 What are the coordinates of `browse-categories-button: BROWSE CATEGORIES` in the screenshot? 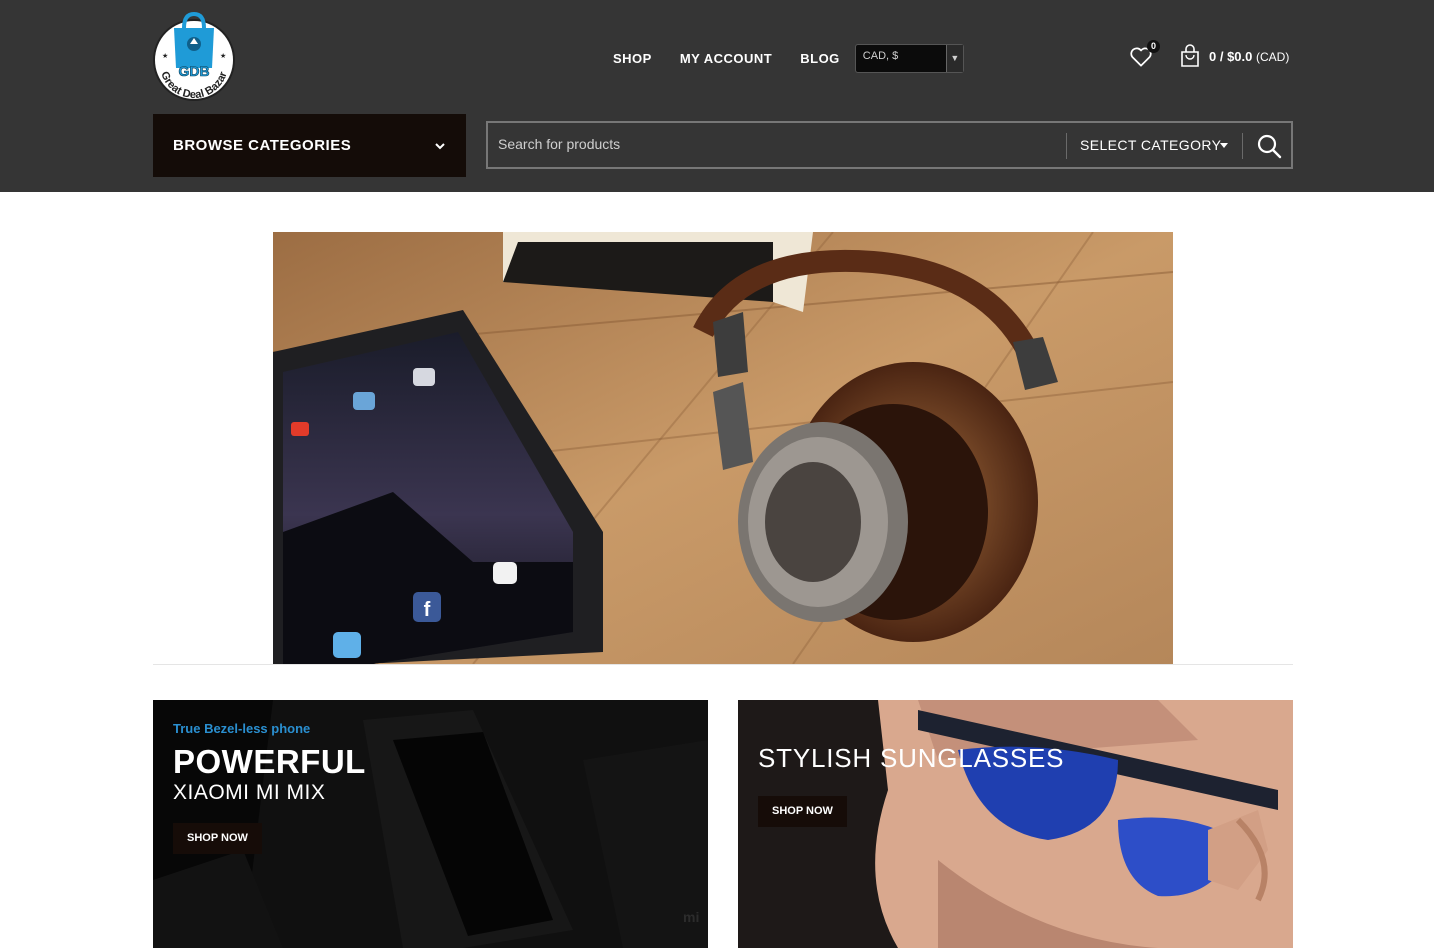 It's located at (309, 145).